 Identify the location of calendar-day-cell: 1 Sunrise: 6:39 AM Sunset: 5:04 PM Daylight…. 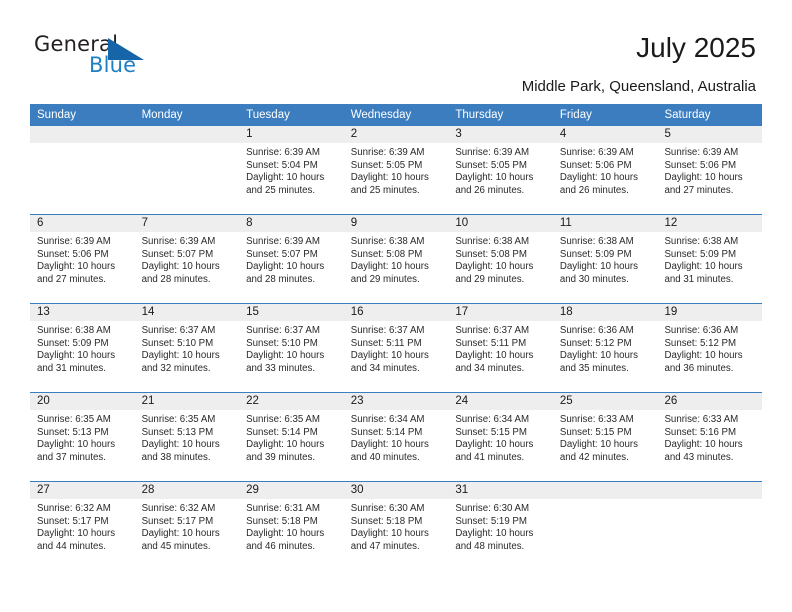
(291, 170).